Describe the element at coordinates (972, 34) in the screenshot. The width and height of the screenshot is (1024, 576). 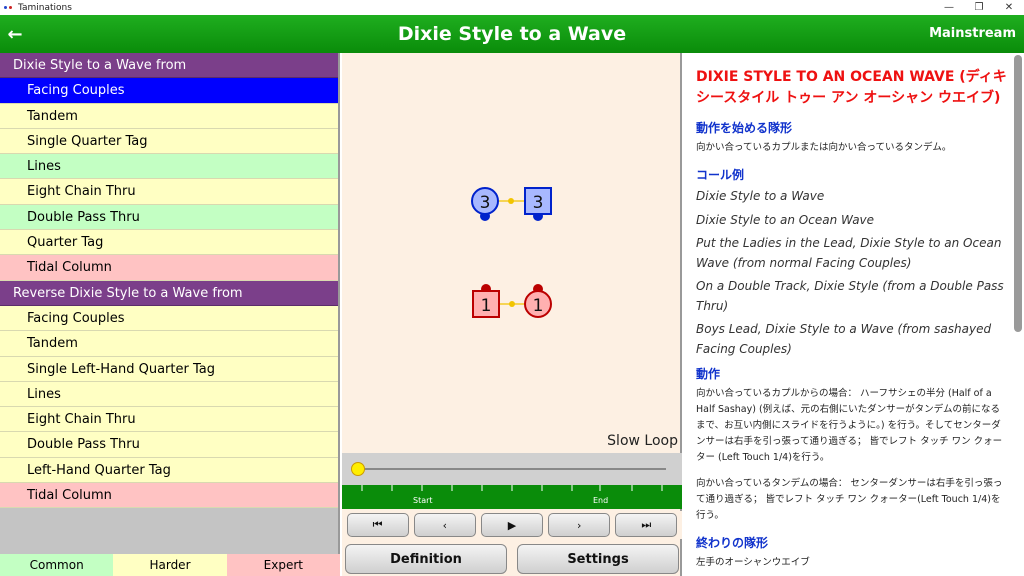
I see `level-button: Mainstream` at that location.